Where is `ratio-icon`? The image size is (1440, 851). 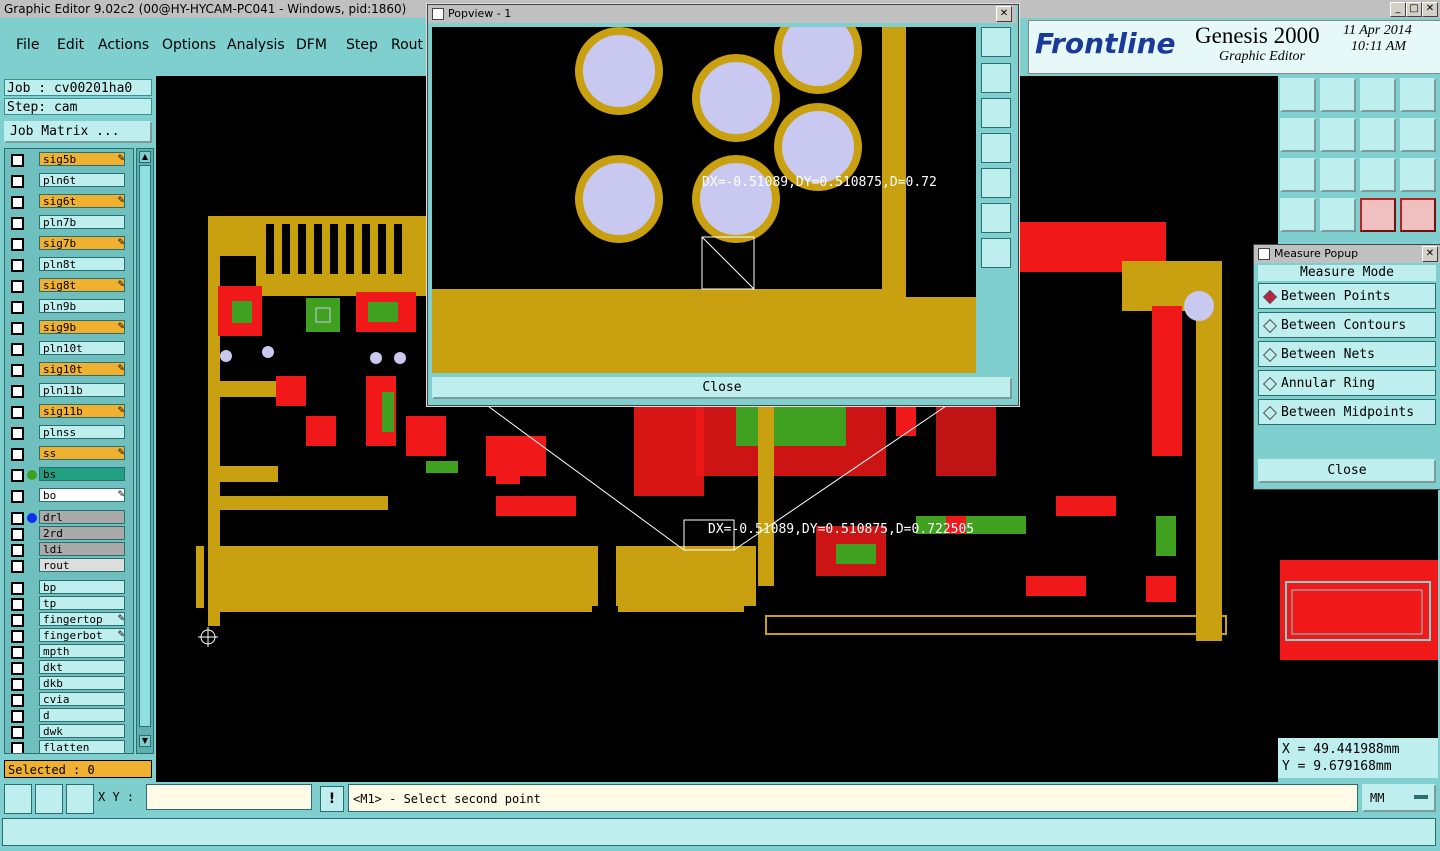 ratio-icon is located at coordinates (1378, 175).